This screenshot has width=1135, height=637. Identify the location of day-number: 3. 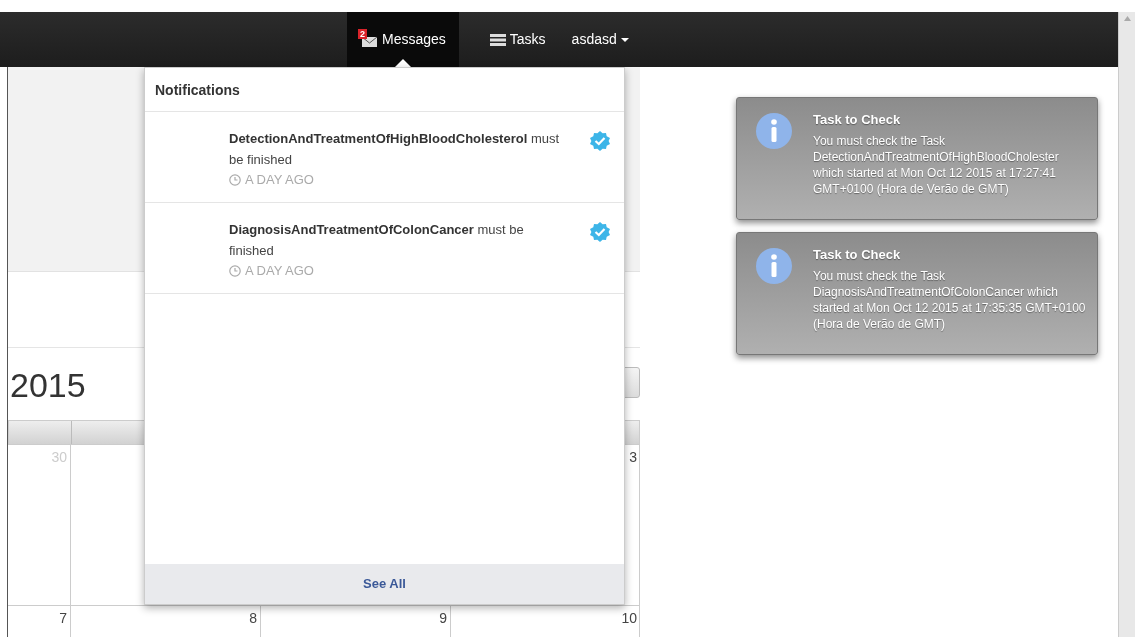
(633, 457).